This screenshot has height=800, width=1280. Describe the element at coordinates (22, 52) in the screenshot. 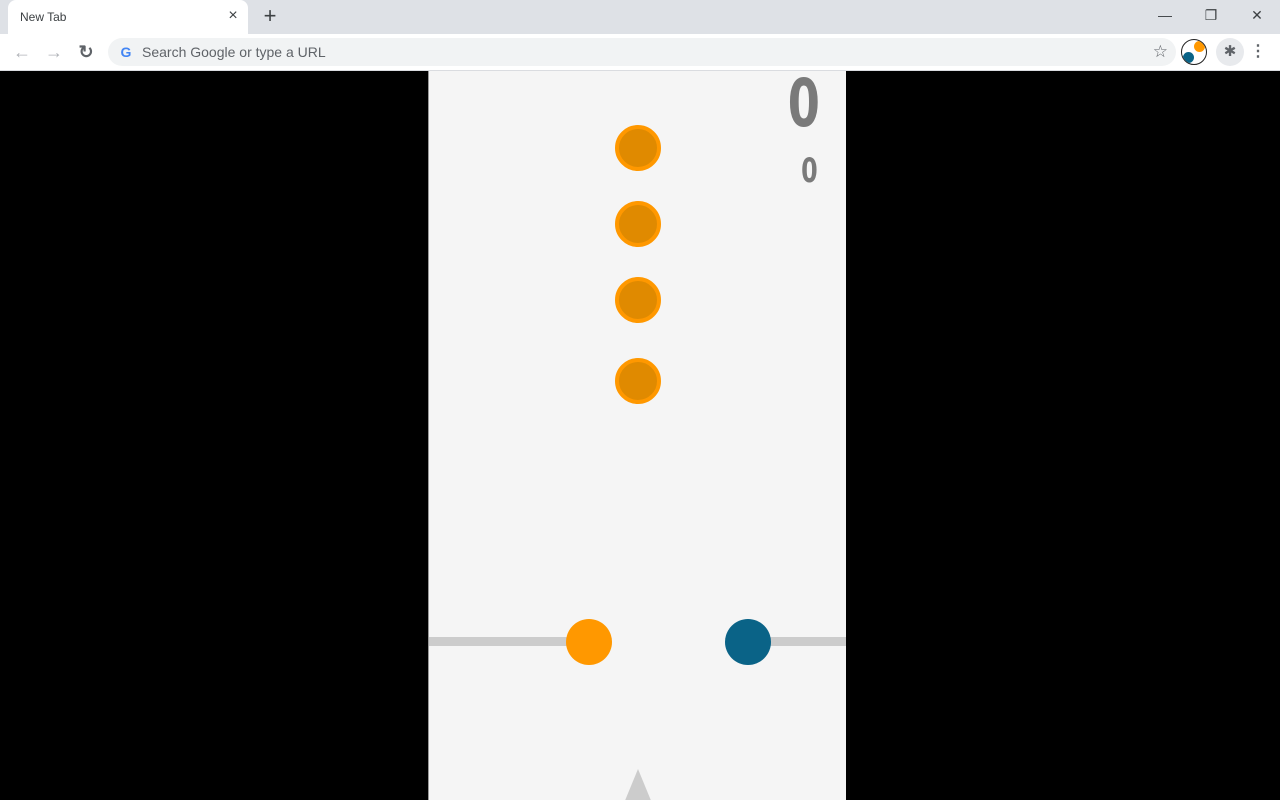

I see `back-icon: ←` at that location.